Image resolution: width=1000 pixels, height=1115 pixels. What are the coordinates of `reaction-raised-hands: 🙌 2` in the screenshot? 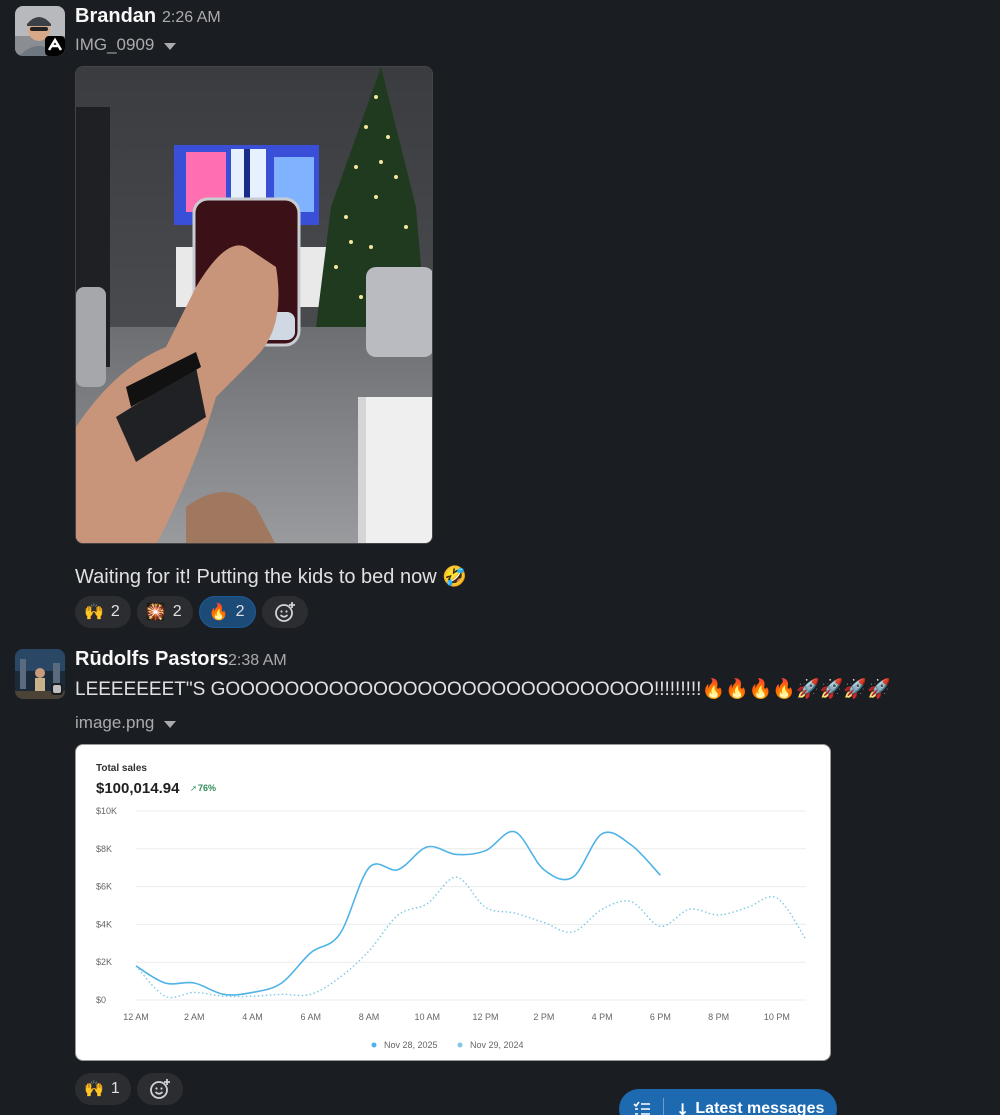 It's located at (103, 612).